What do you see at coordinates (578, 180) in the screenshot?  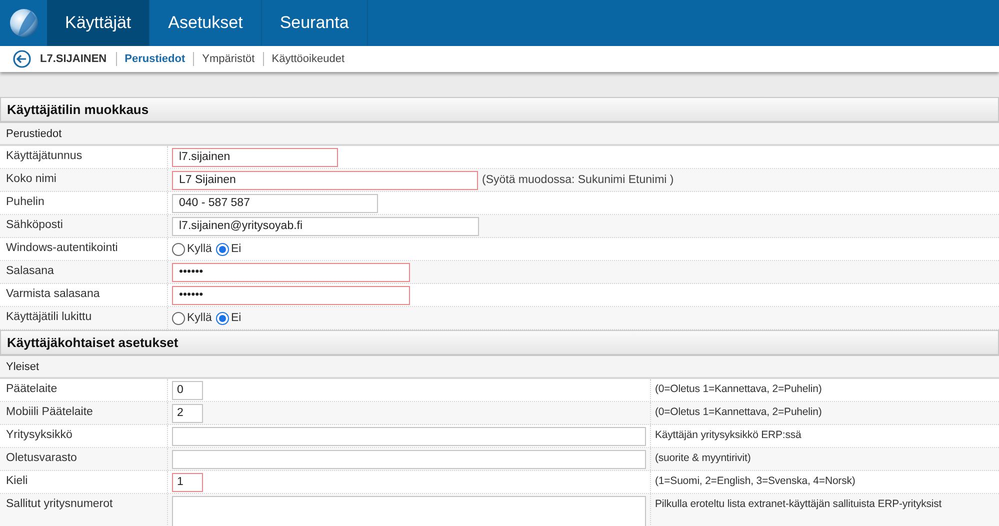 I see `field-hint: (Syötä muodossa: Sukunimi Etunimi )` at bounding box center [578, 180].